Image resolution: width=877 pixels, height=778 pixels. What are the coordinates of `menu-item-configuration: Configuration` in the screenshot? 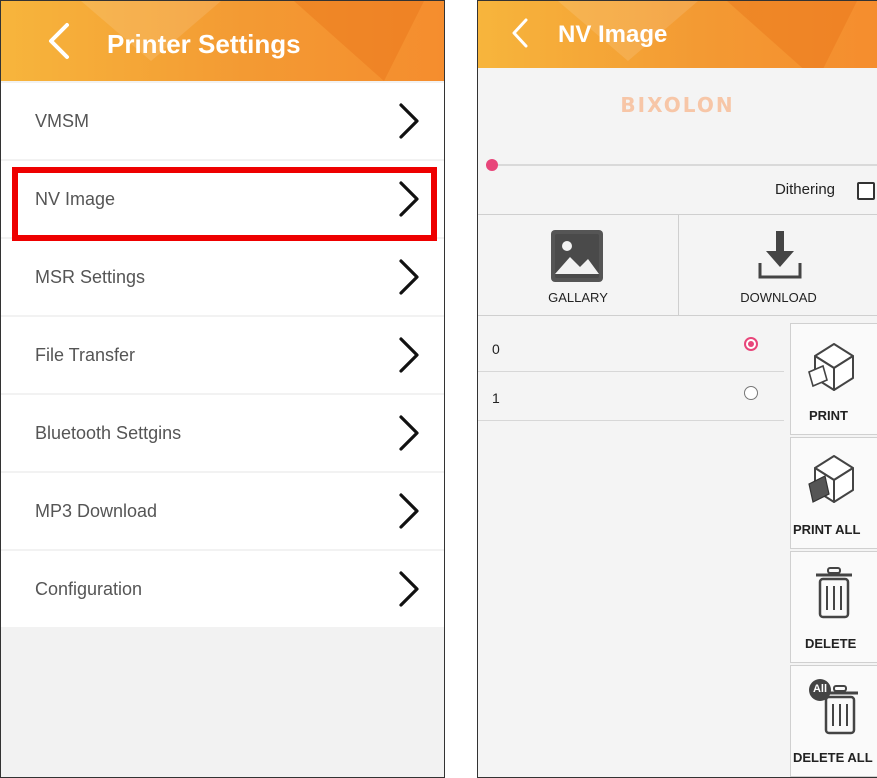 It's located at (222, 589).